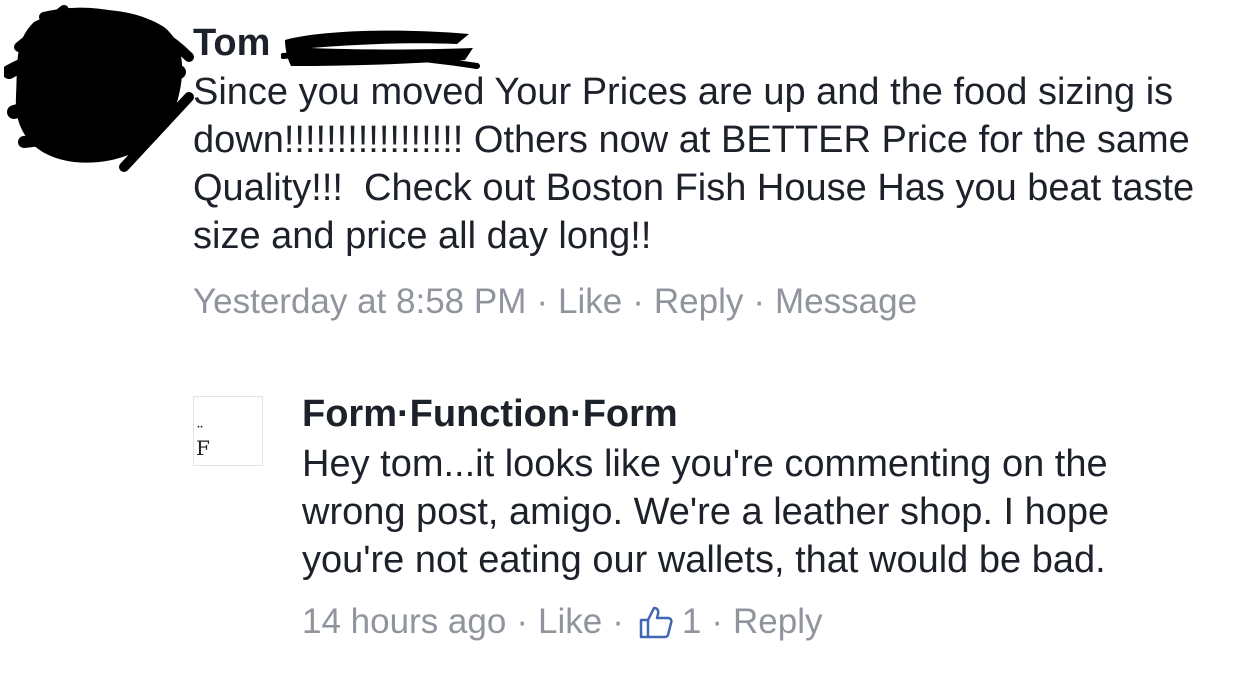 Image resolution: width=1242 pixels, height=697 pixels. I want to click on comment-1-like-link: Like, so click(590, 301).